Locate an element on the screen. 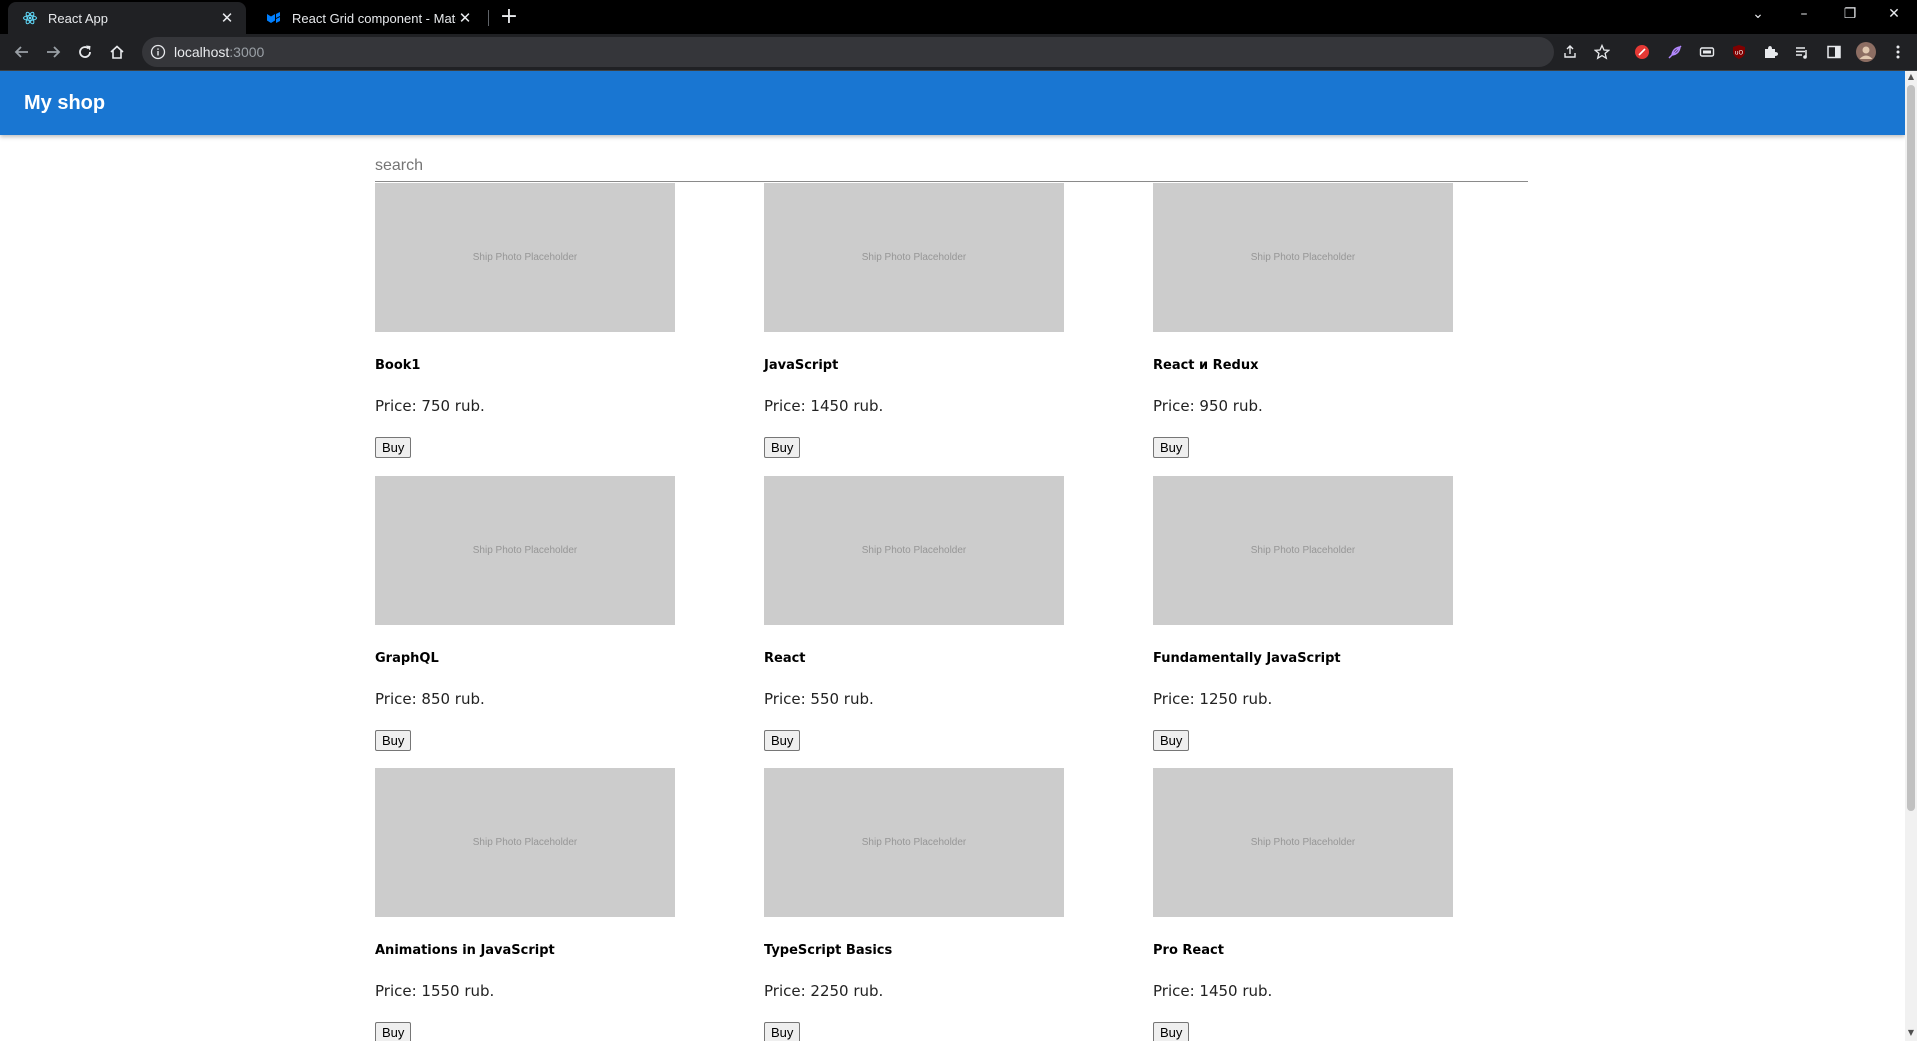 The image size is (1917, 1041). scrollbar-thumb is located at coordinates (1911, 448).